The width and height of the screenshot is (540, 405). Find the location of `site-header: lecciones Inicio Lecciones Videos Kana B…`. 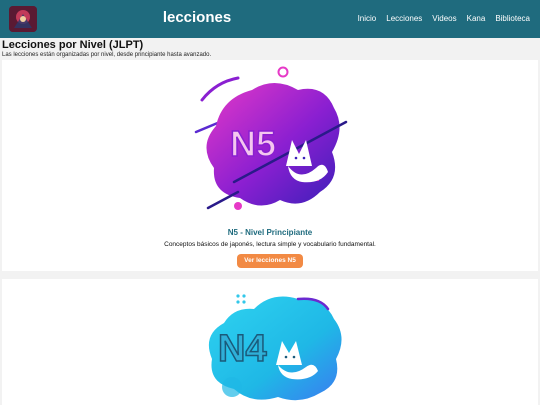

site-header: lecciones Inicio Lecciones Videos Kana B… is located at coordinates (270, 19).